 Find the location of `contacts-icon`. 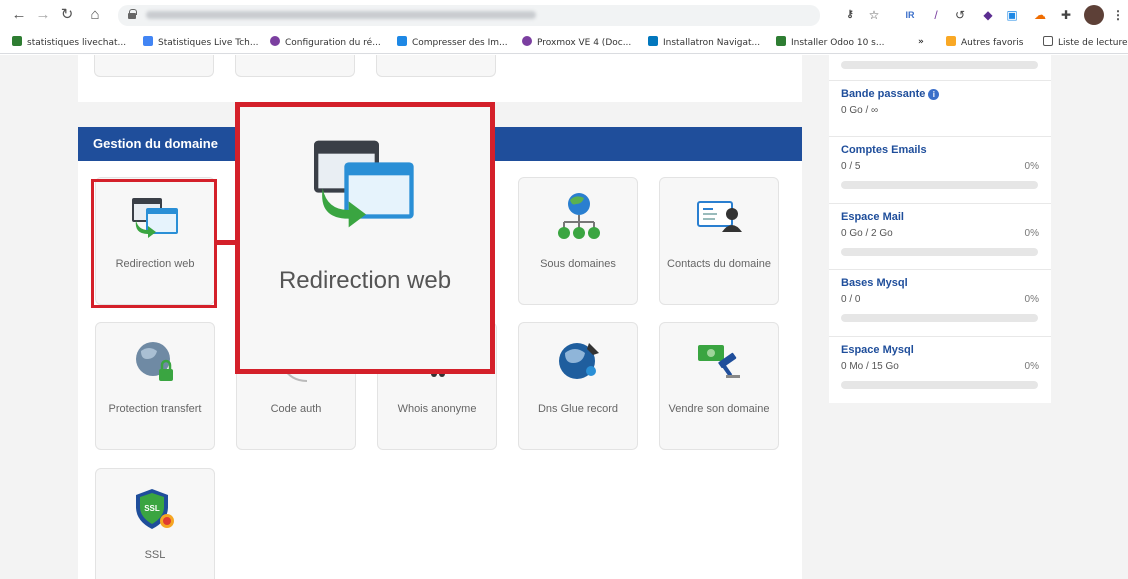

contacts-icon is located at coordinates (719, 216).